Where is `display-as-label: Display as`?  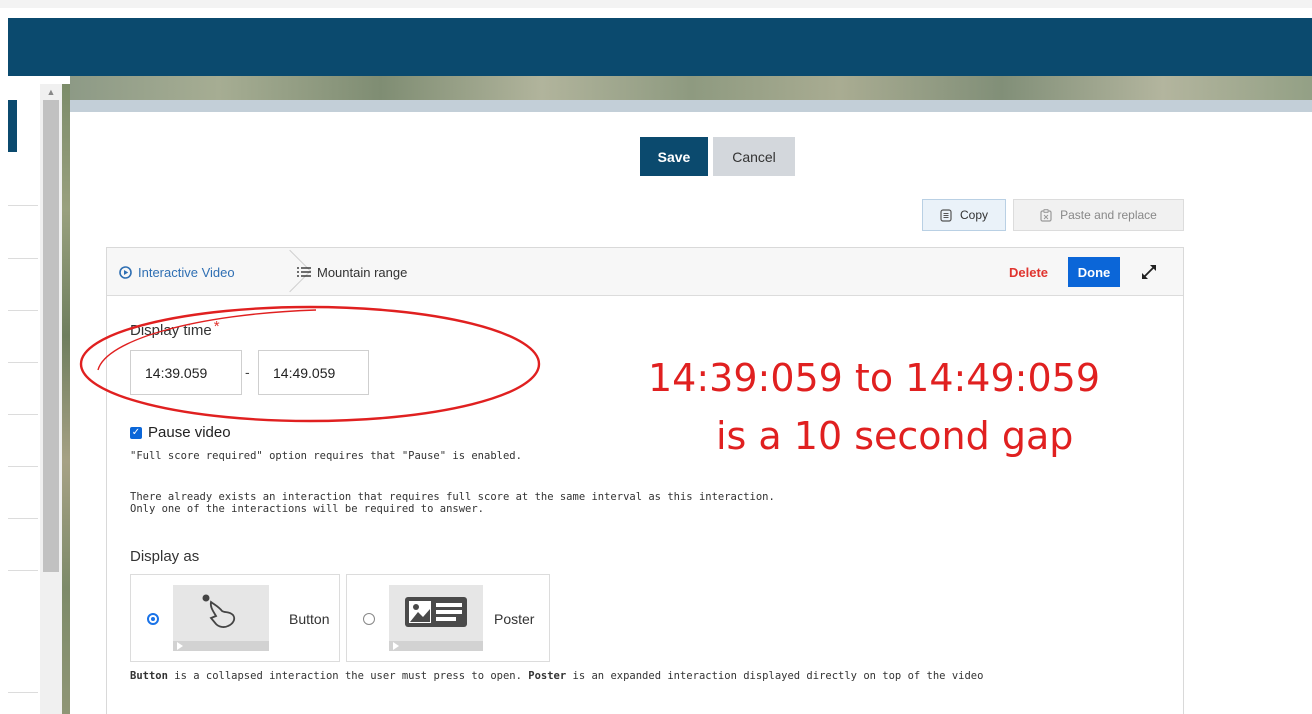
display-as-label: Display as is located at coordinates (165, 556).